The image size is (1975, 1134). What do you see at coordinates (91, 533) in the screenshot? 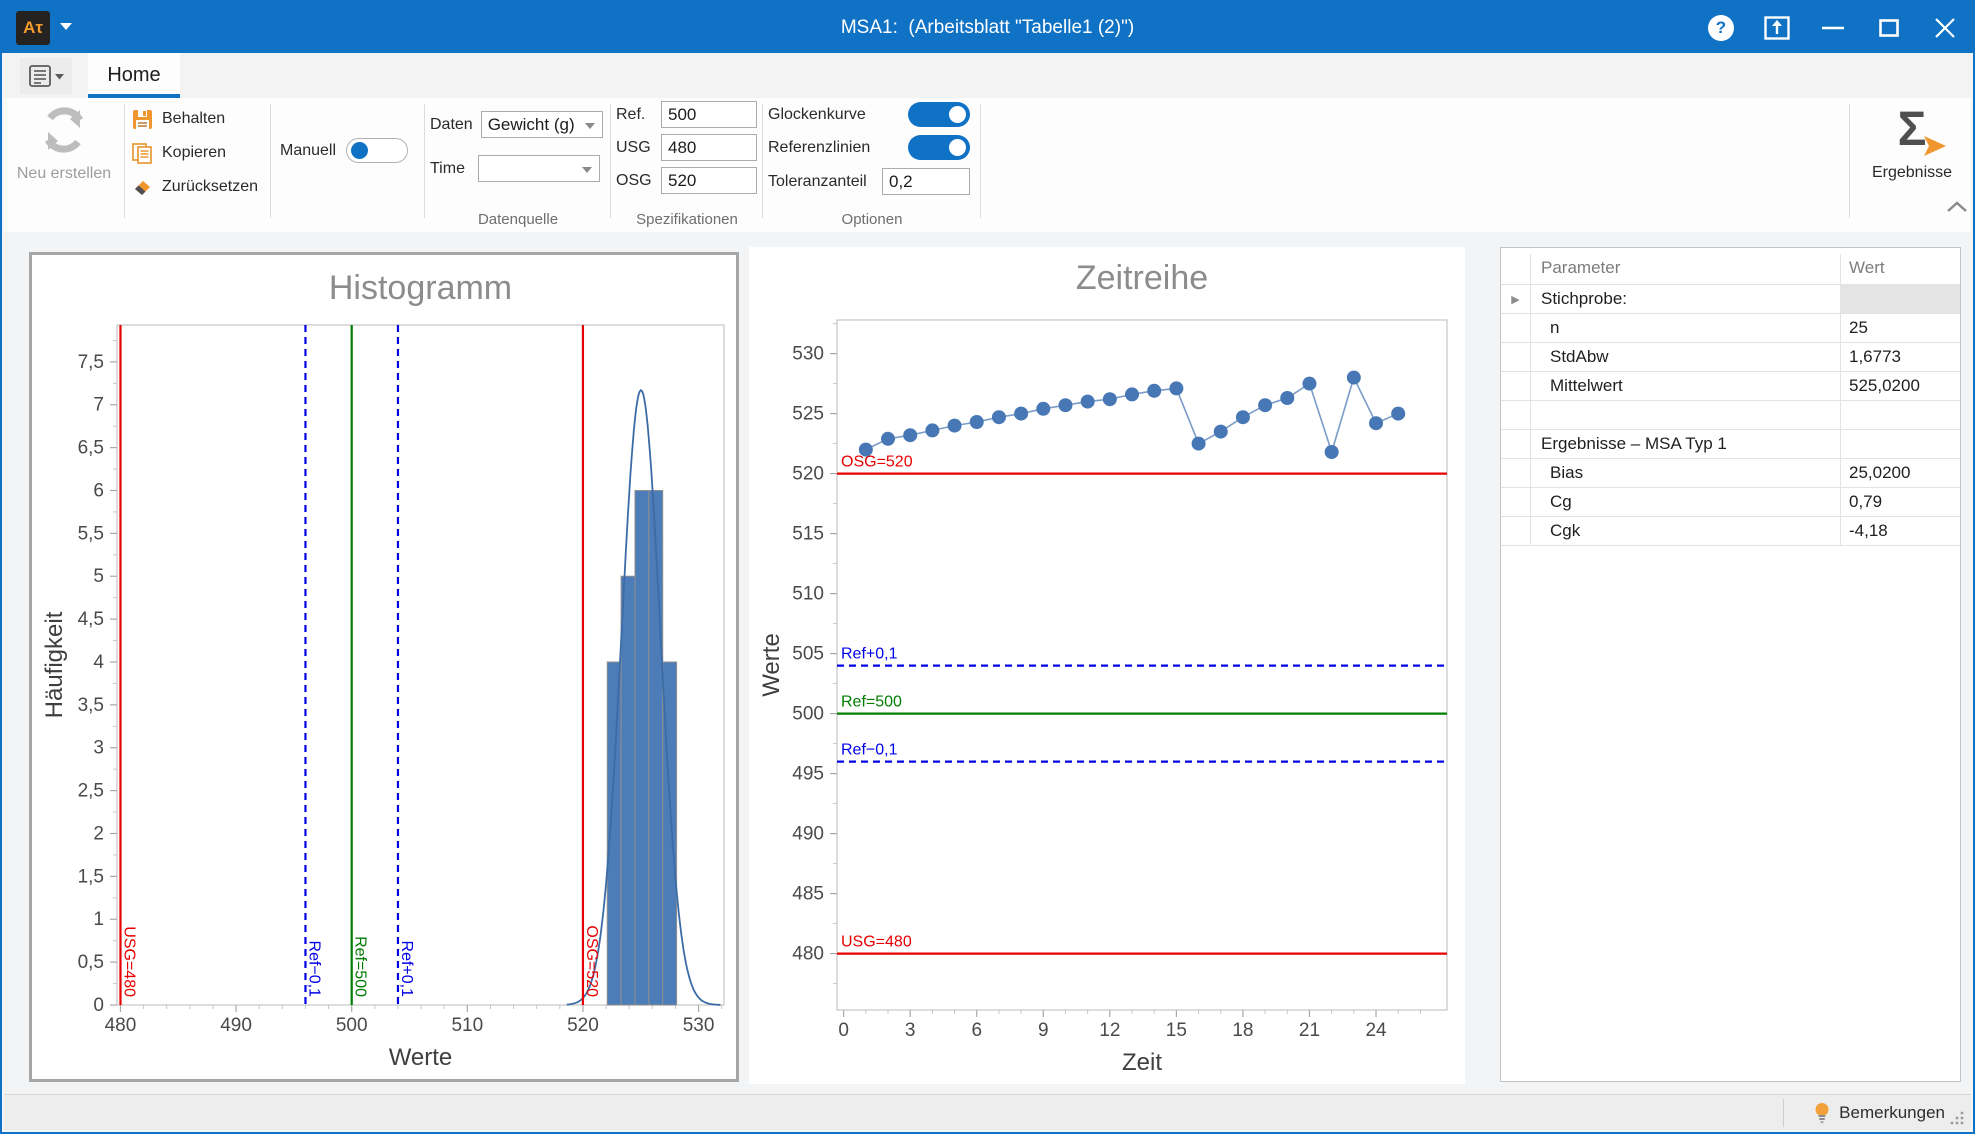
I see `svg-text: 5,5` at bounding box center [91, 533].